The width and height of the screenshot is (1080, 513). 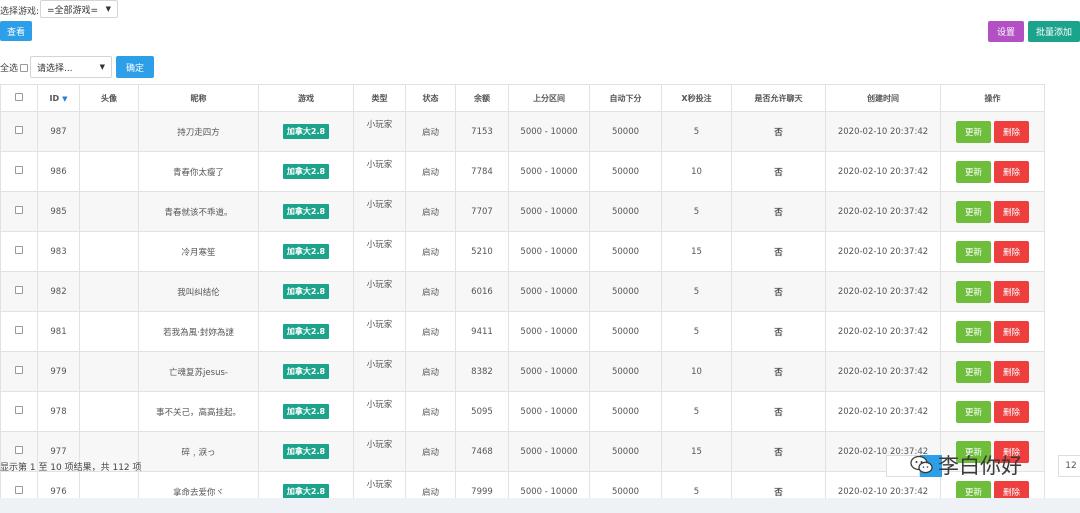 I want to click on game-select: =全部游戏= ▼, so click(x=79, y=9).